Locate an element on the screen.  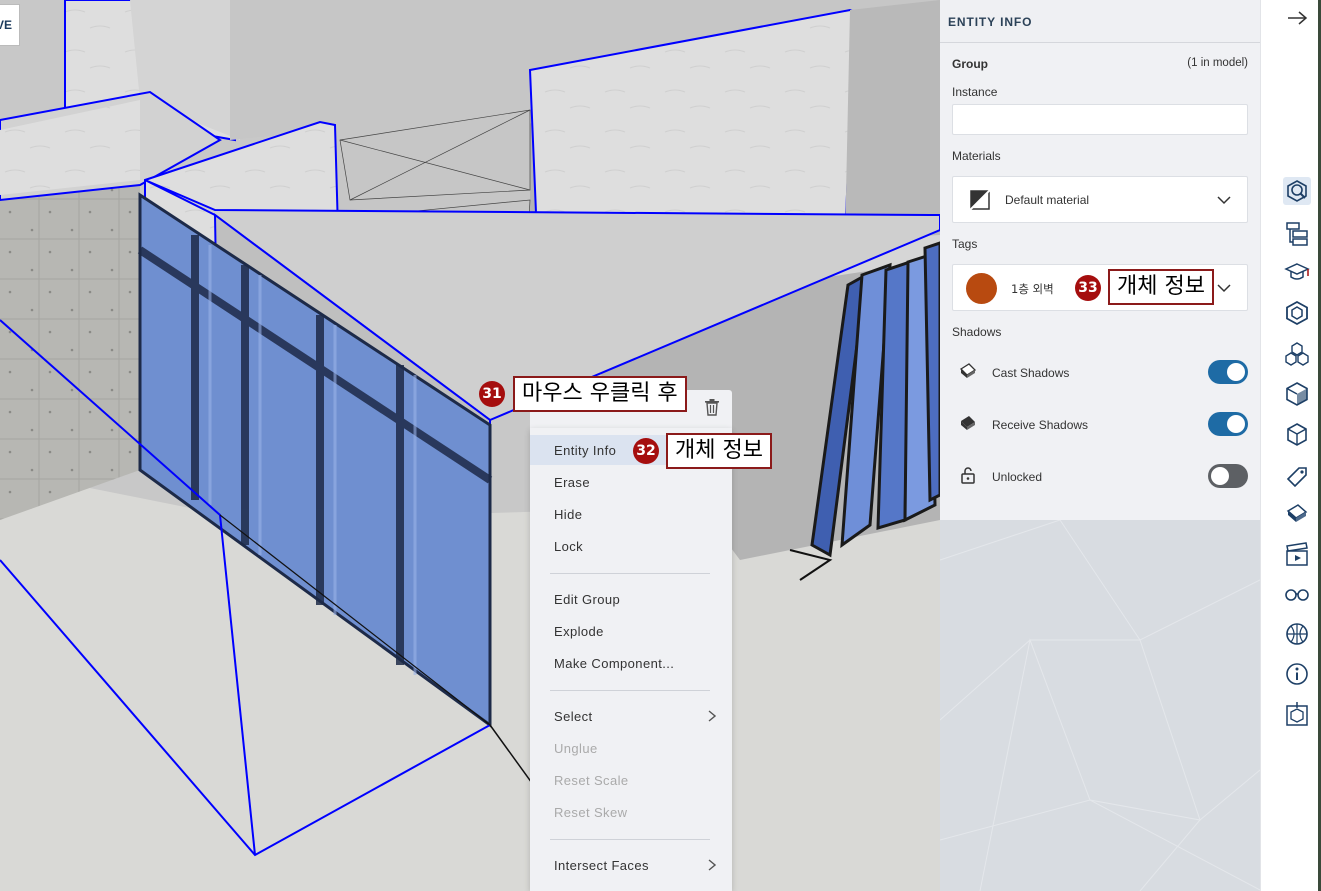
unlocked-label: Unlocked is located at coordinates (1017, 477).